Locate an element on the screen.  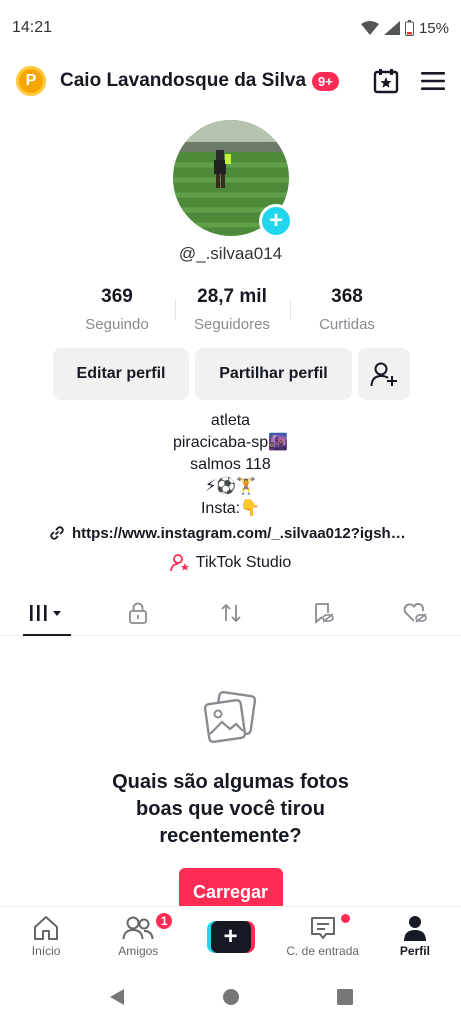
home-circle-icon is located at coordinates (231, 997).